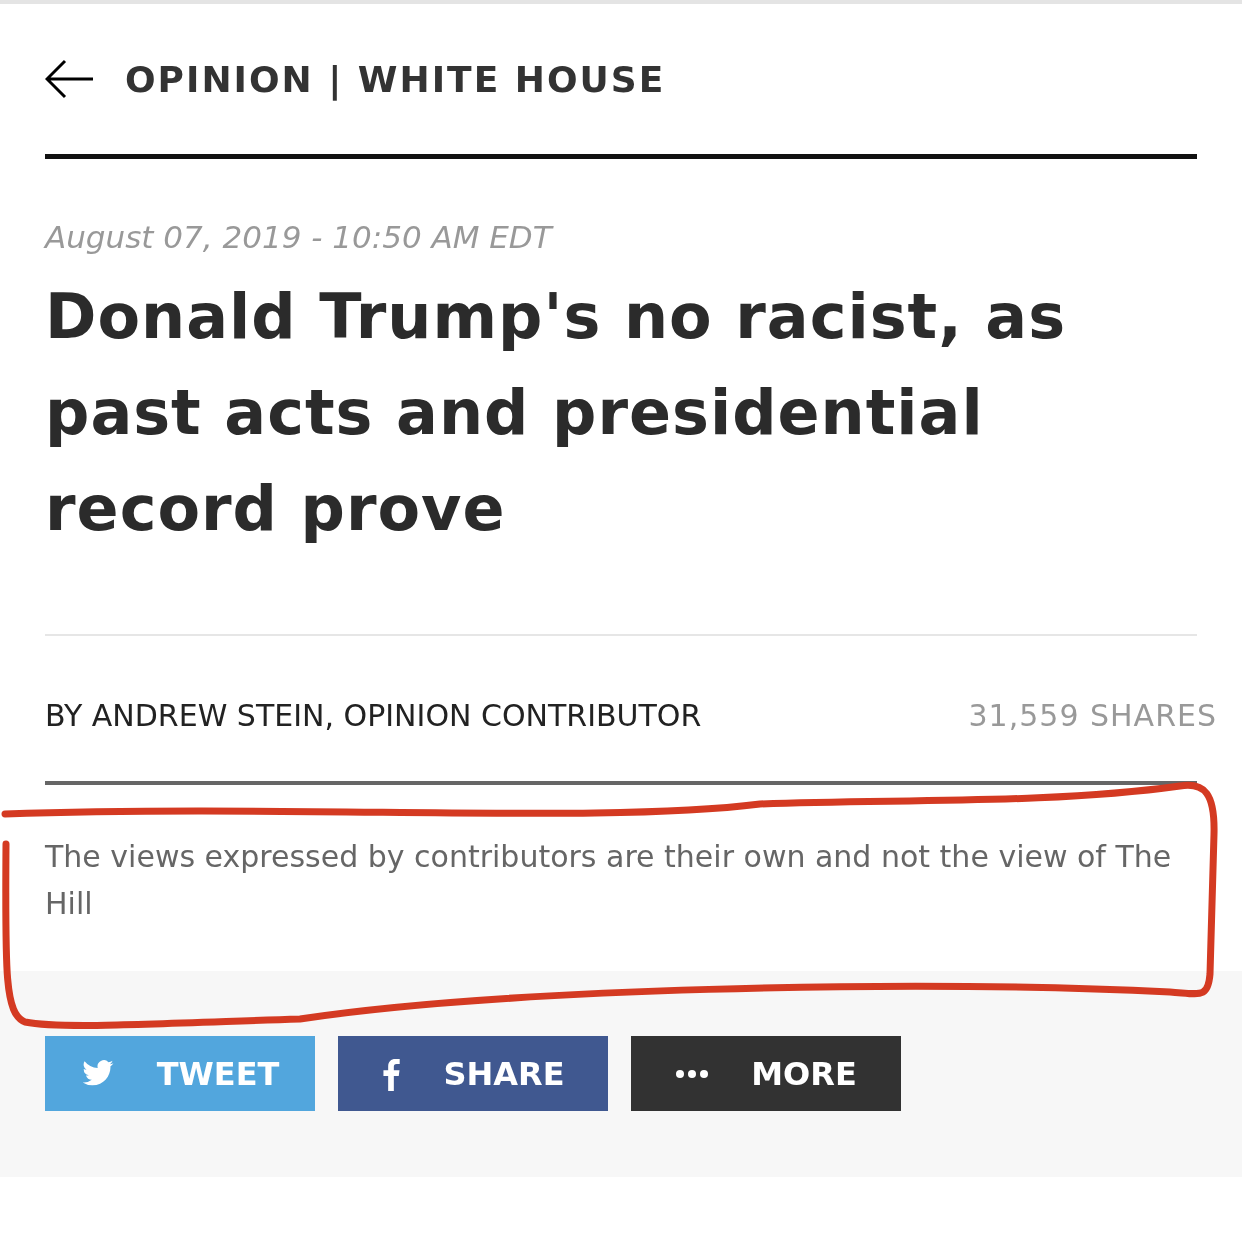  Describe the element at coordinates (97, 1073) in the screenshot. I see `bird-icon` at that location.